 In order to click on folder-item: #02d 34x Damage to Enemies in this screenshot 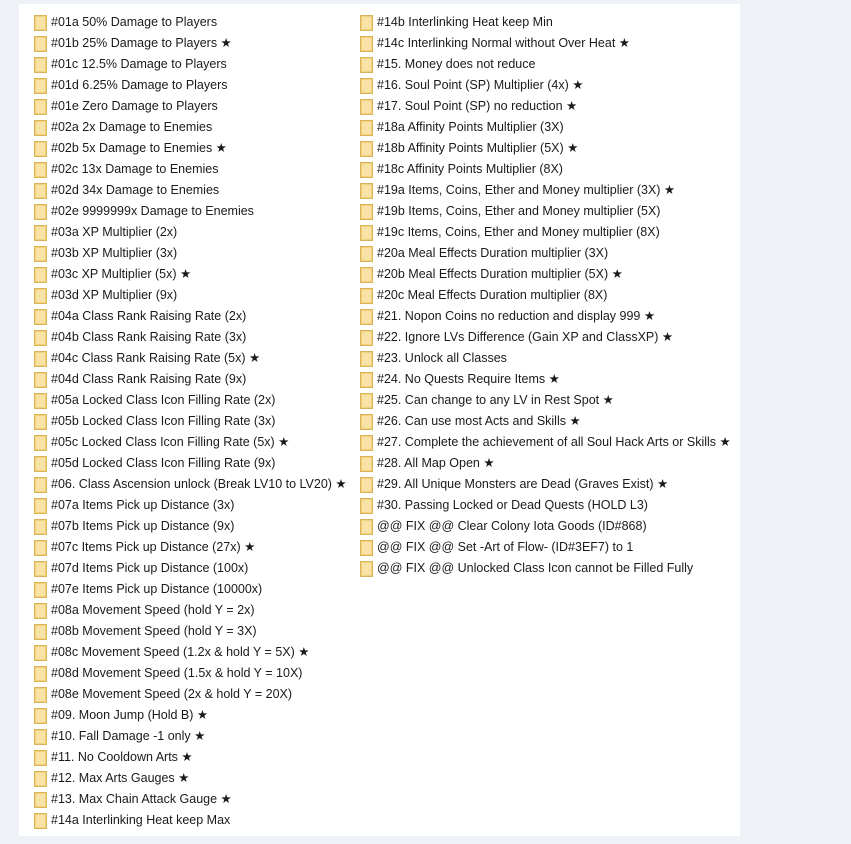, I will do `click(190, 190)`.